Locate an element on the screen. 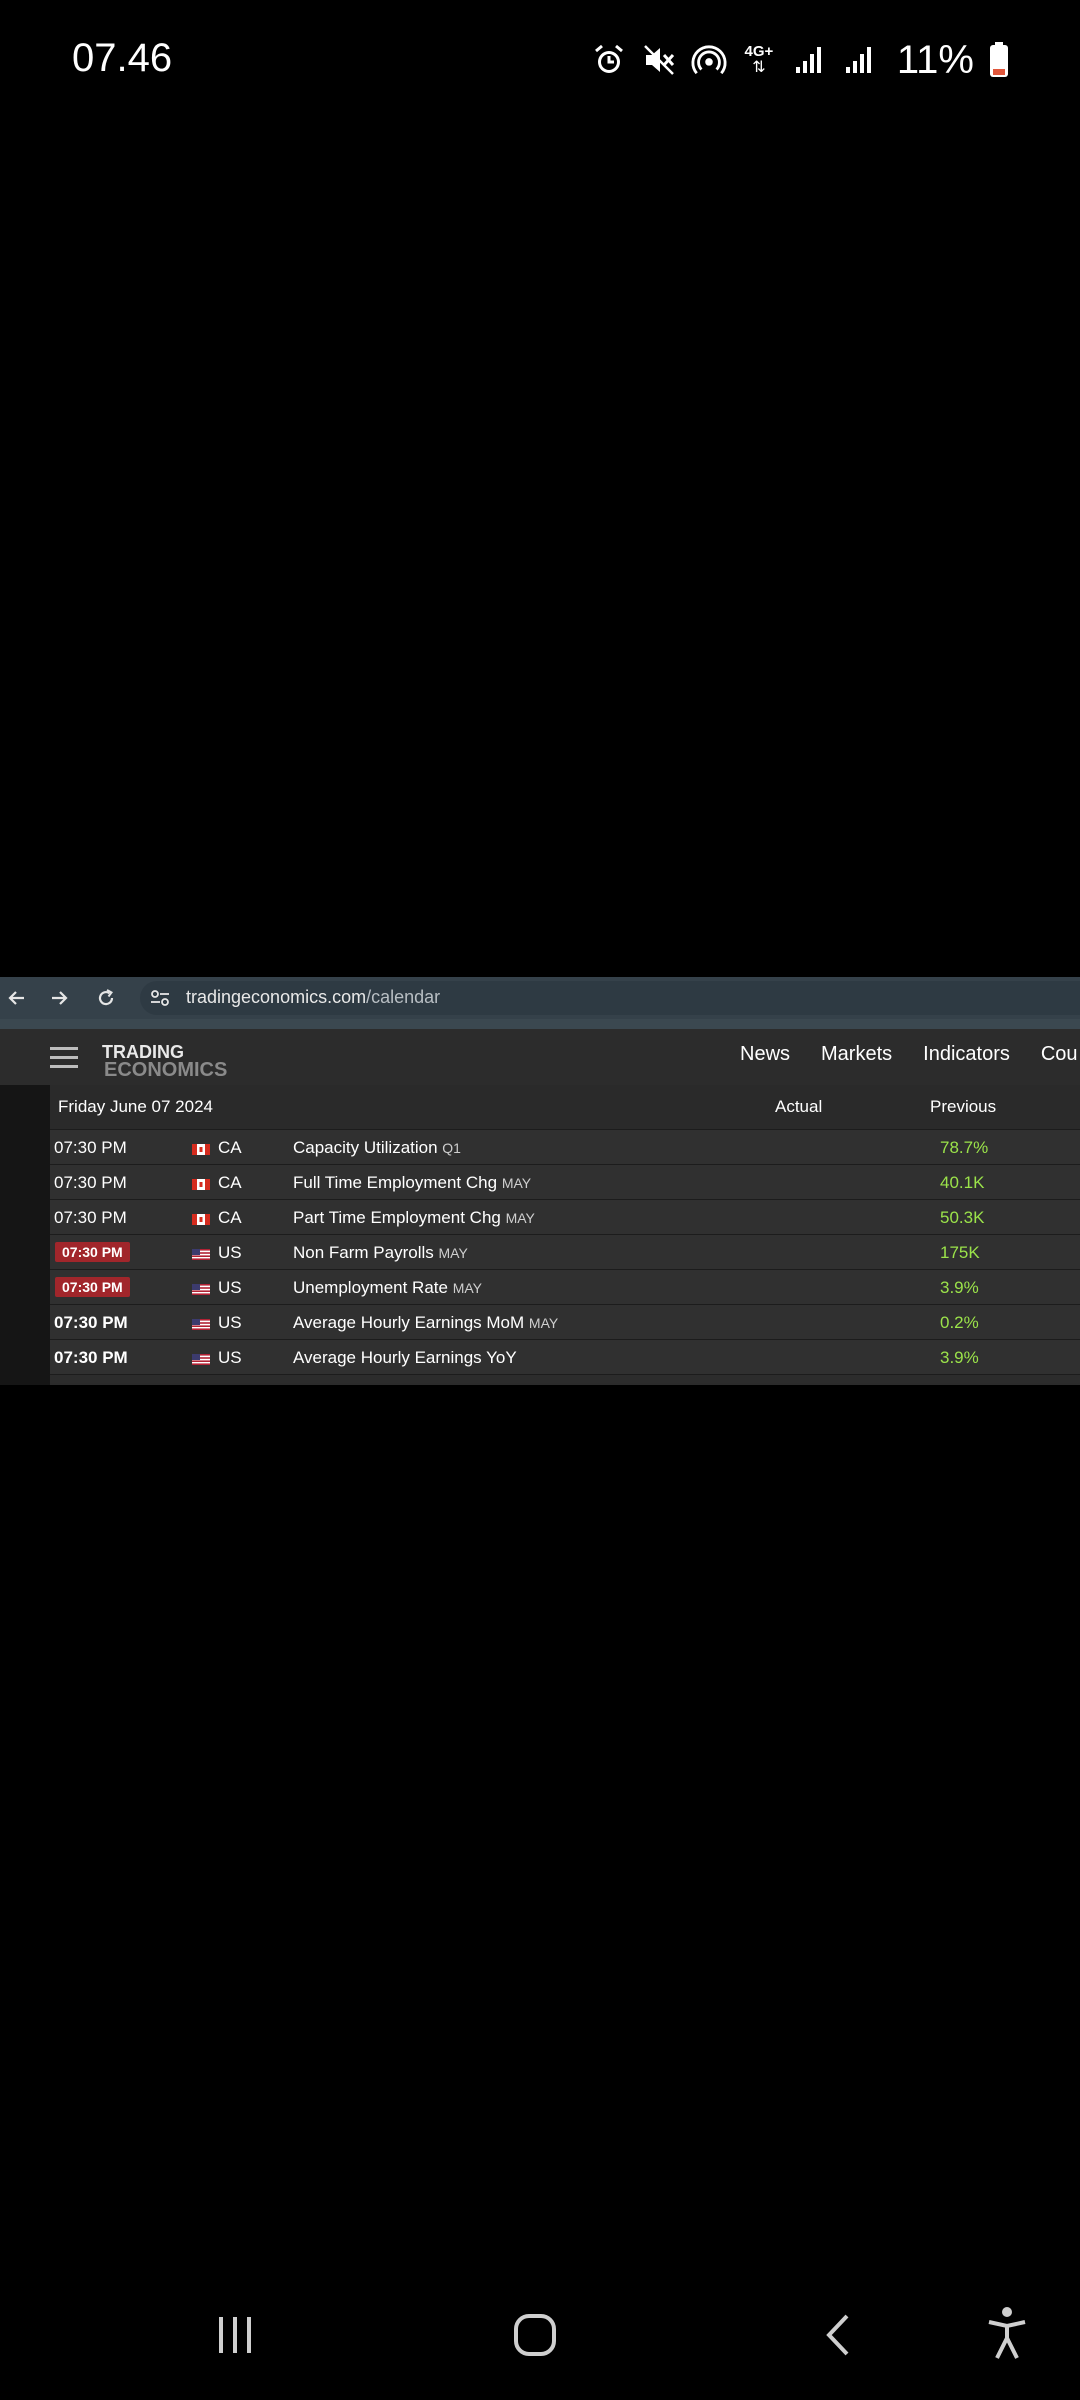 This screenshot has width=1080, height=2400. battery-icon is located at coordinates (999, 60).